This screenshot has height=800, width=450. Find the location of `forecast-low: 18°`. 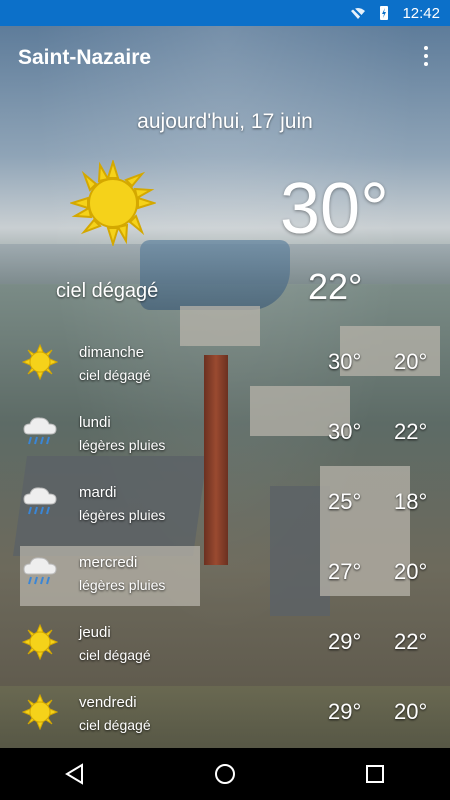

forecast-low: 18° is located at coordinates (411, 501).